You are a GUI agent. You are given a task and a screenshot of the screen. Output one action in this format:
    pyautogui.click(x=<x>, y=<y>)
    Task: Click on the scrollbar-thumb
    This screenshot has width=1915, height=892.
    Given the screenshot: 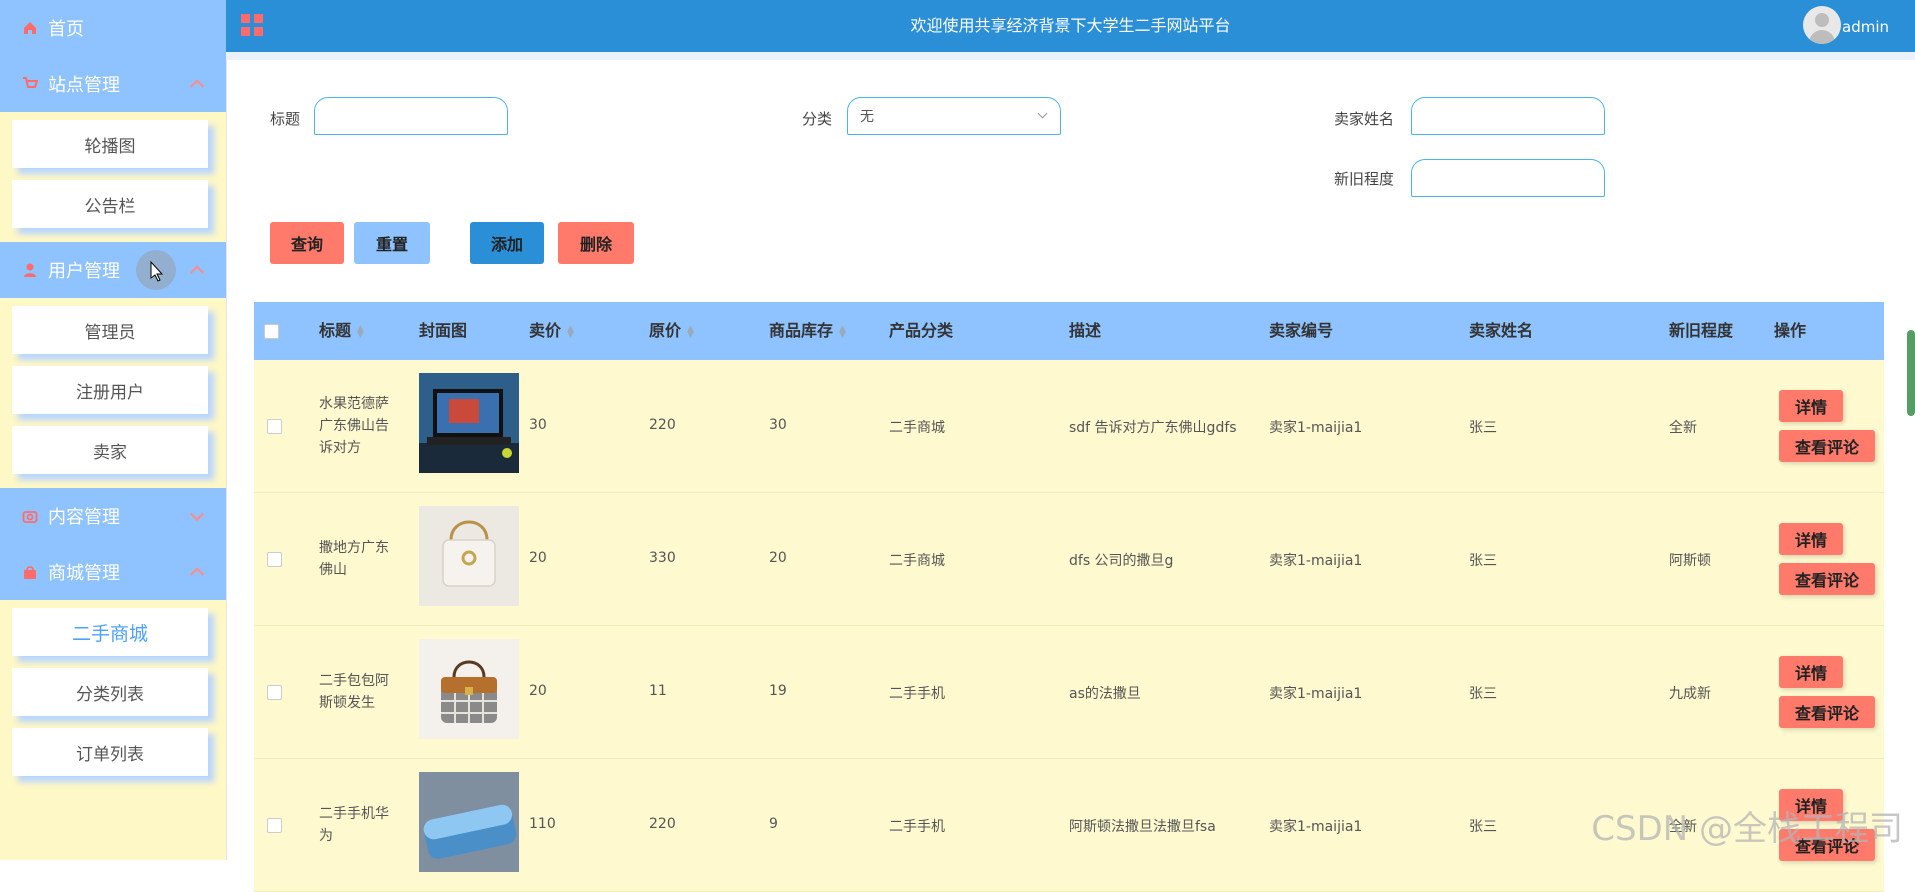 What is the action you would take?
    pyautogui.click(x=1911, y=373)
    